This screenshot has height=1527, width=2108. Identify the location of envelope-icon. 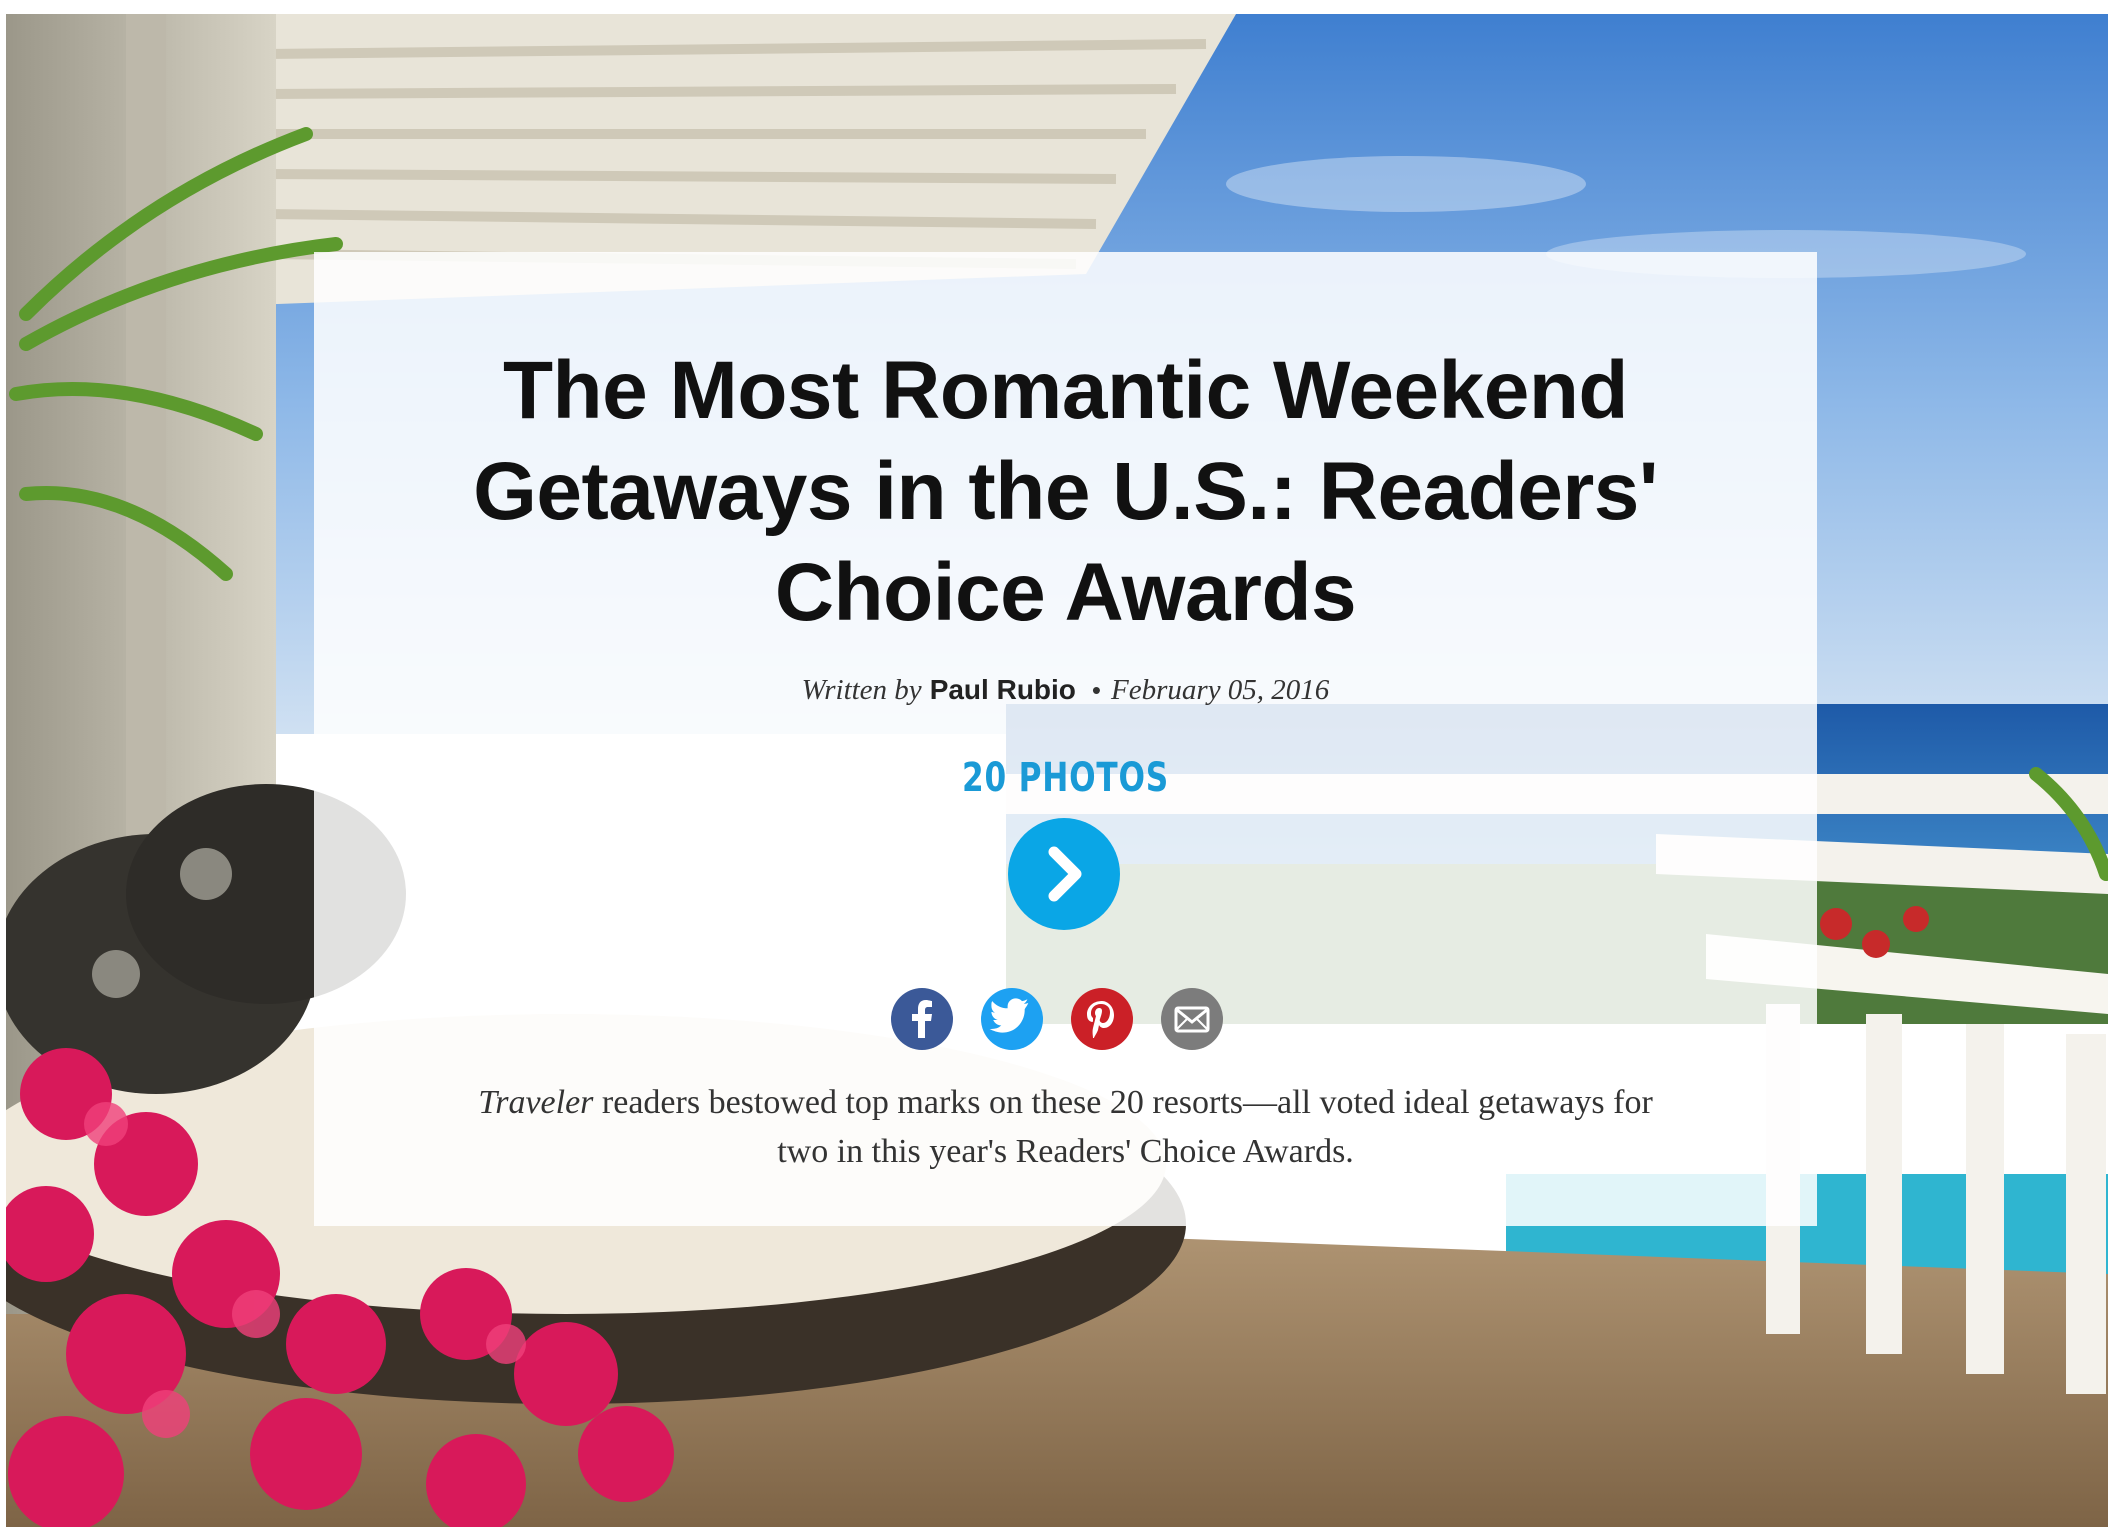
(1192, 1019).